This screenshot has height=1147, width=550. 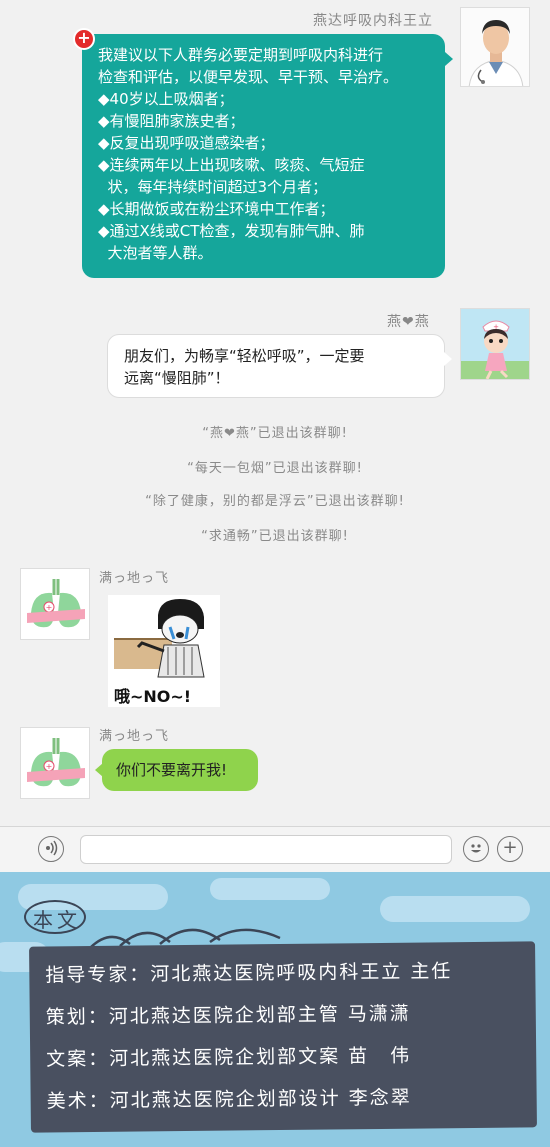 I want to click on doctor-line-2: 检查和评估，以便早发现、早干预、早治疗。, so click(x=248, y=77).